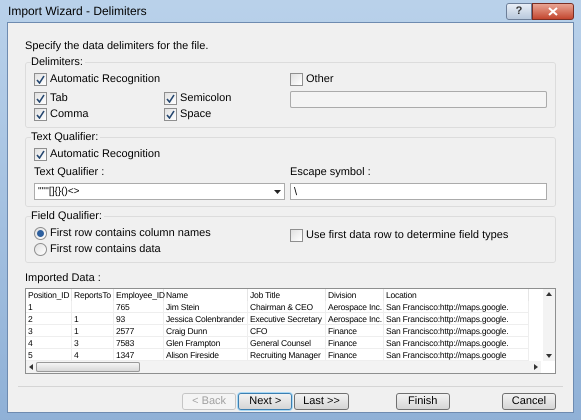 The width and height of the screenshot is (581, 420). I want to click on checkbox-label: Use first data row to determine field types, so click(407, 235).